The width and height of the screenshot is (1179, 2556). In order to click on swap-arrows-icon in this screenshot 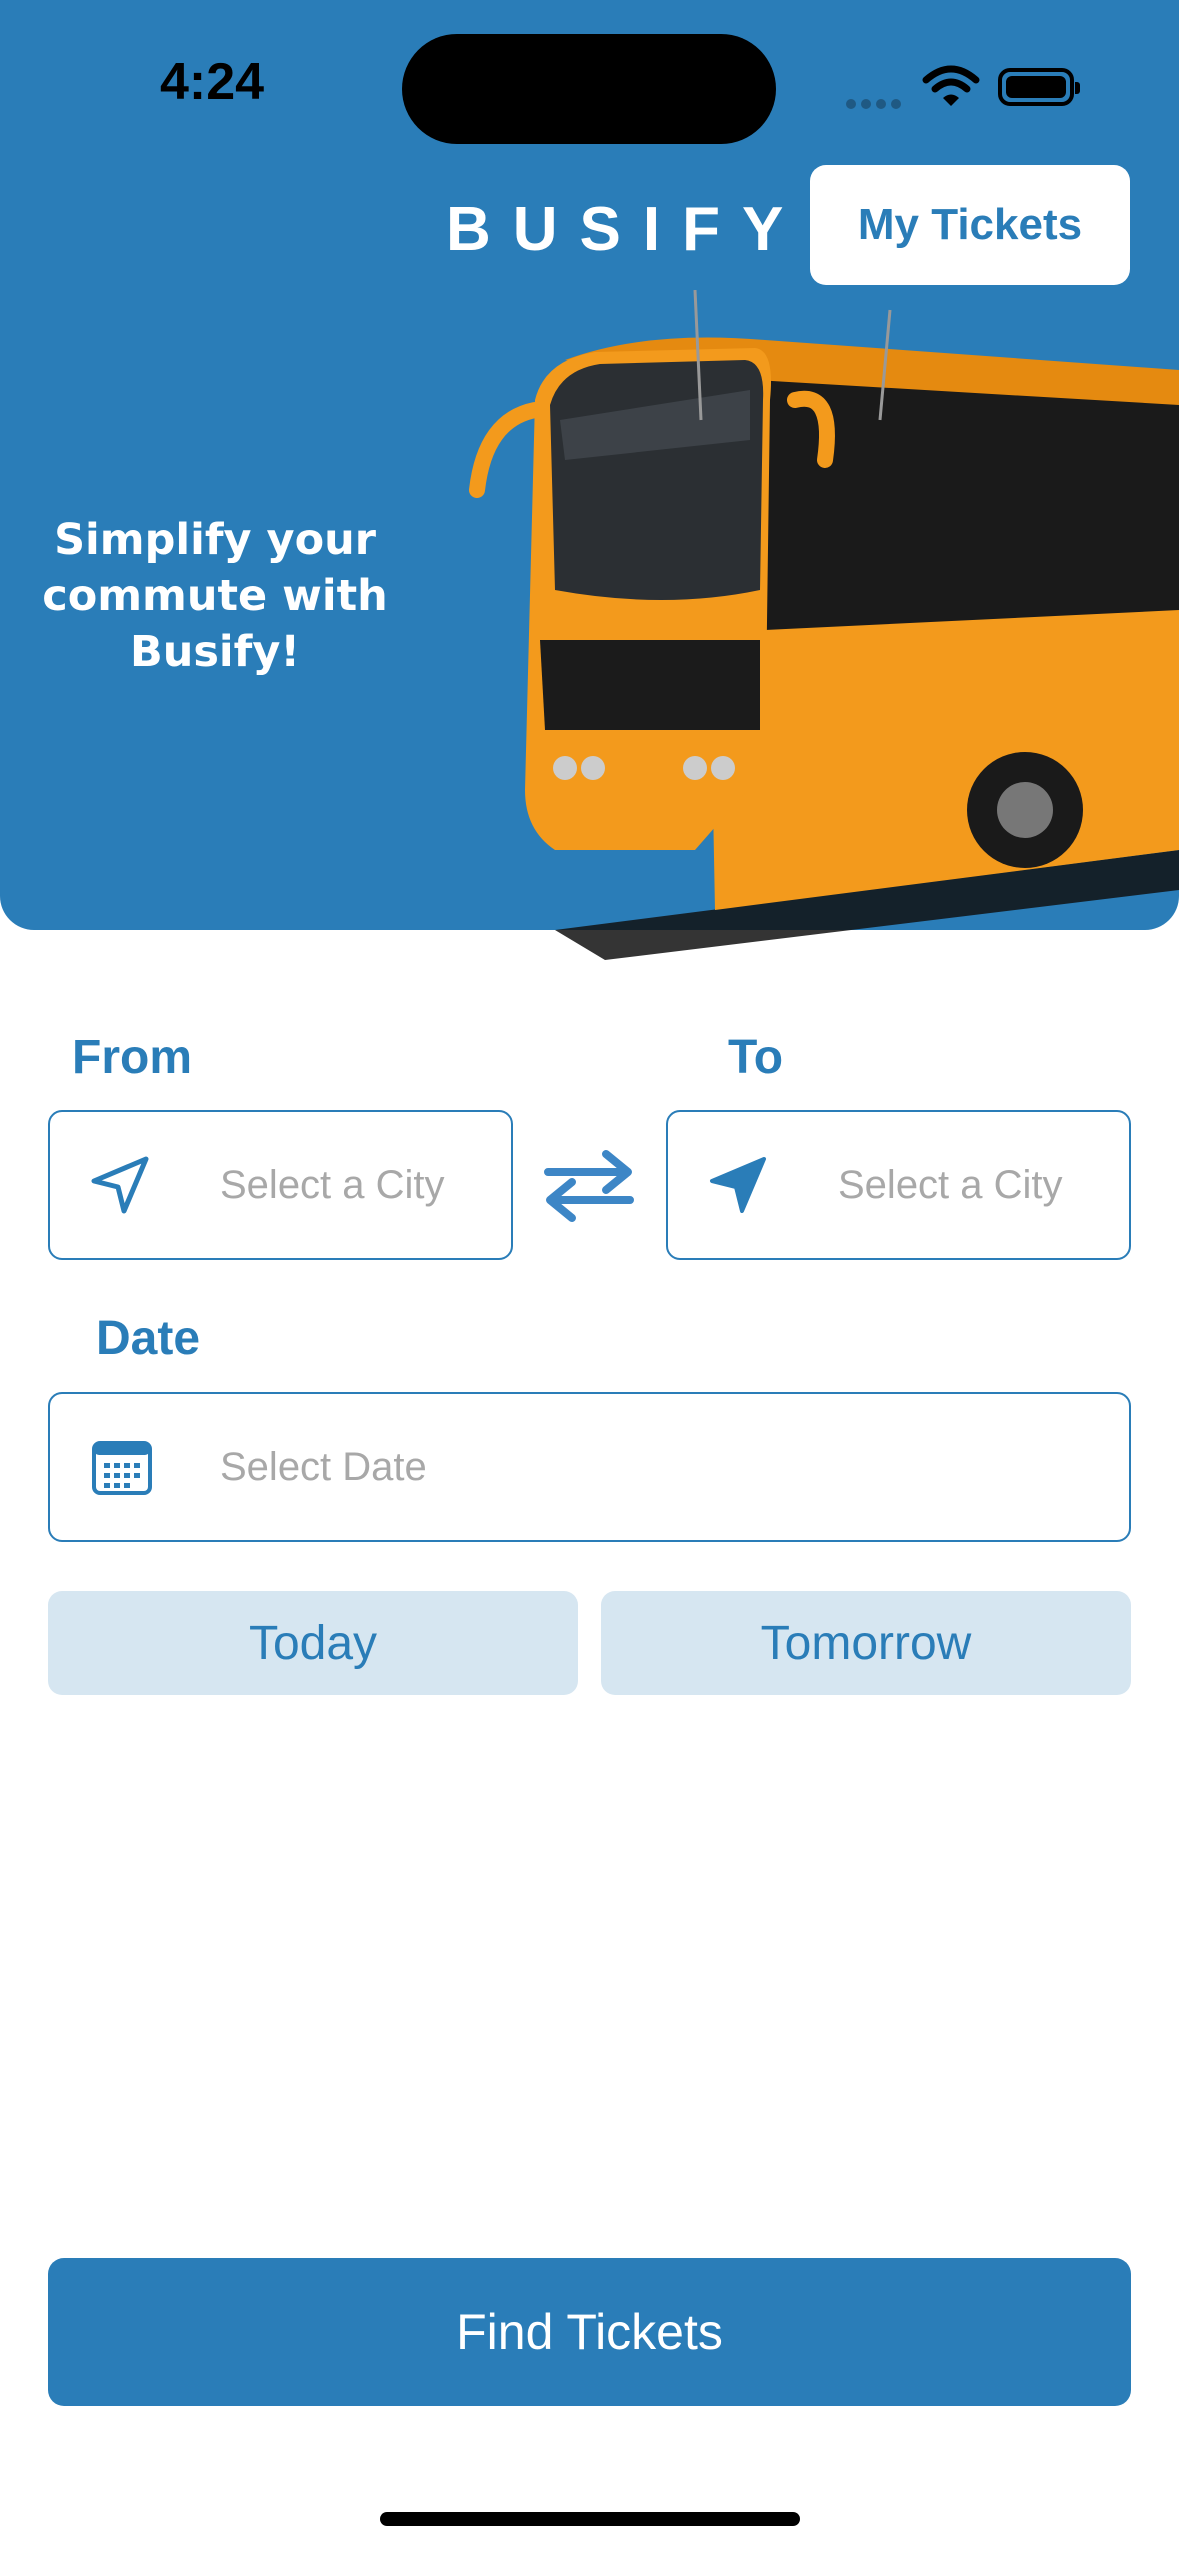, I will do `click(589, 1186)`.